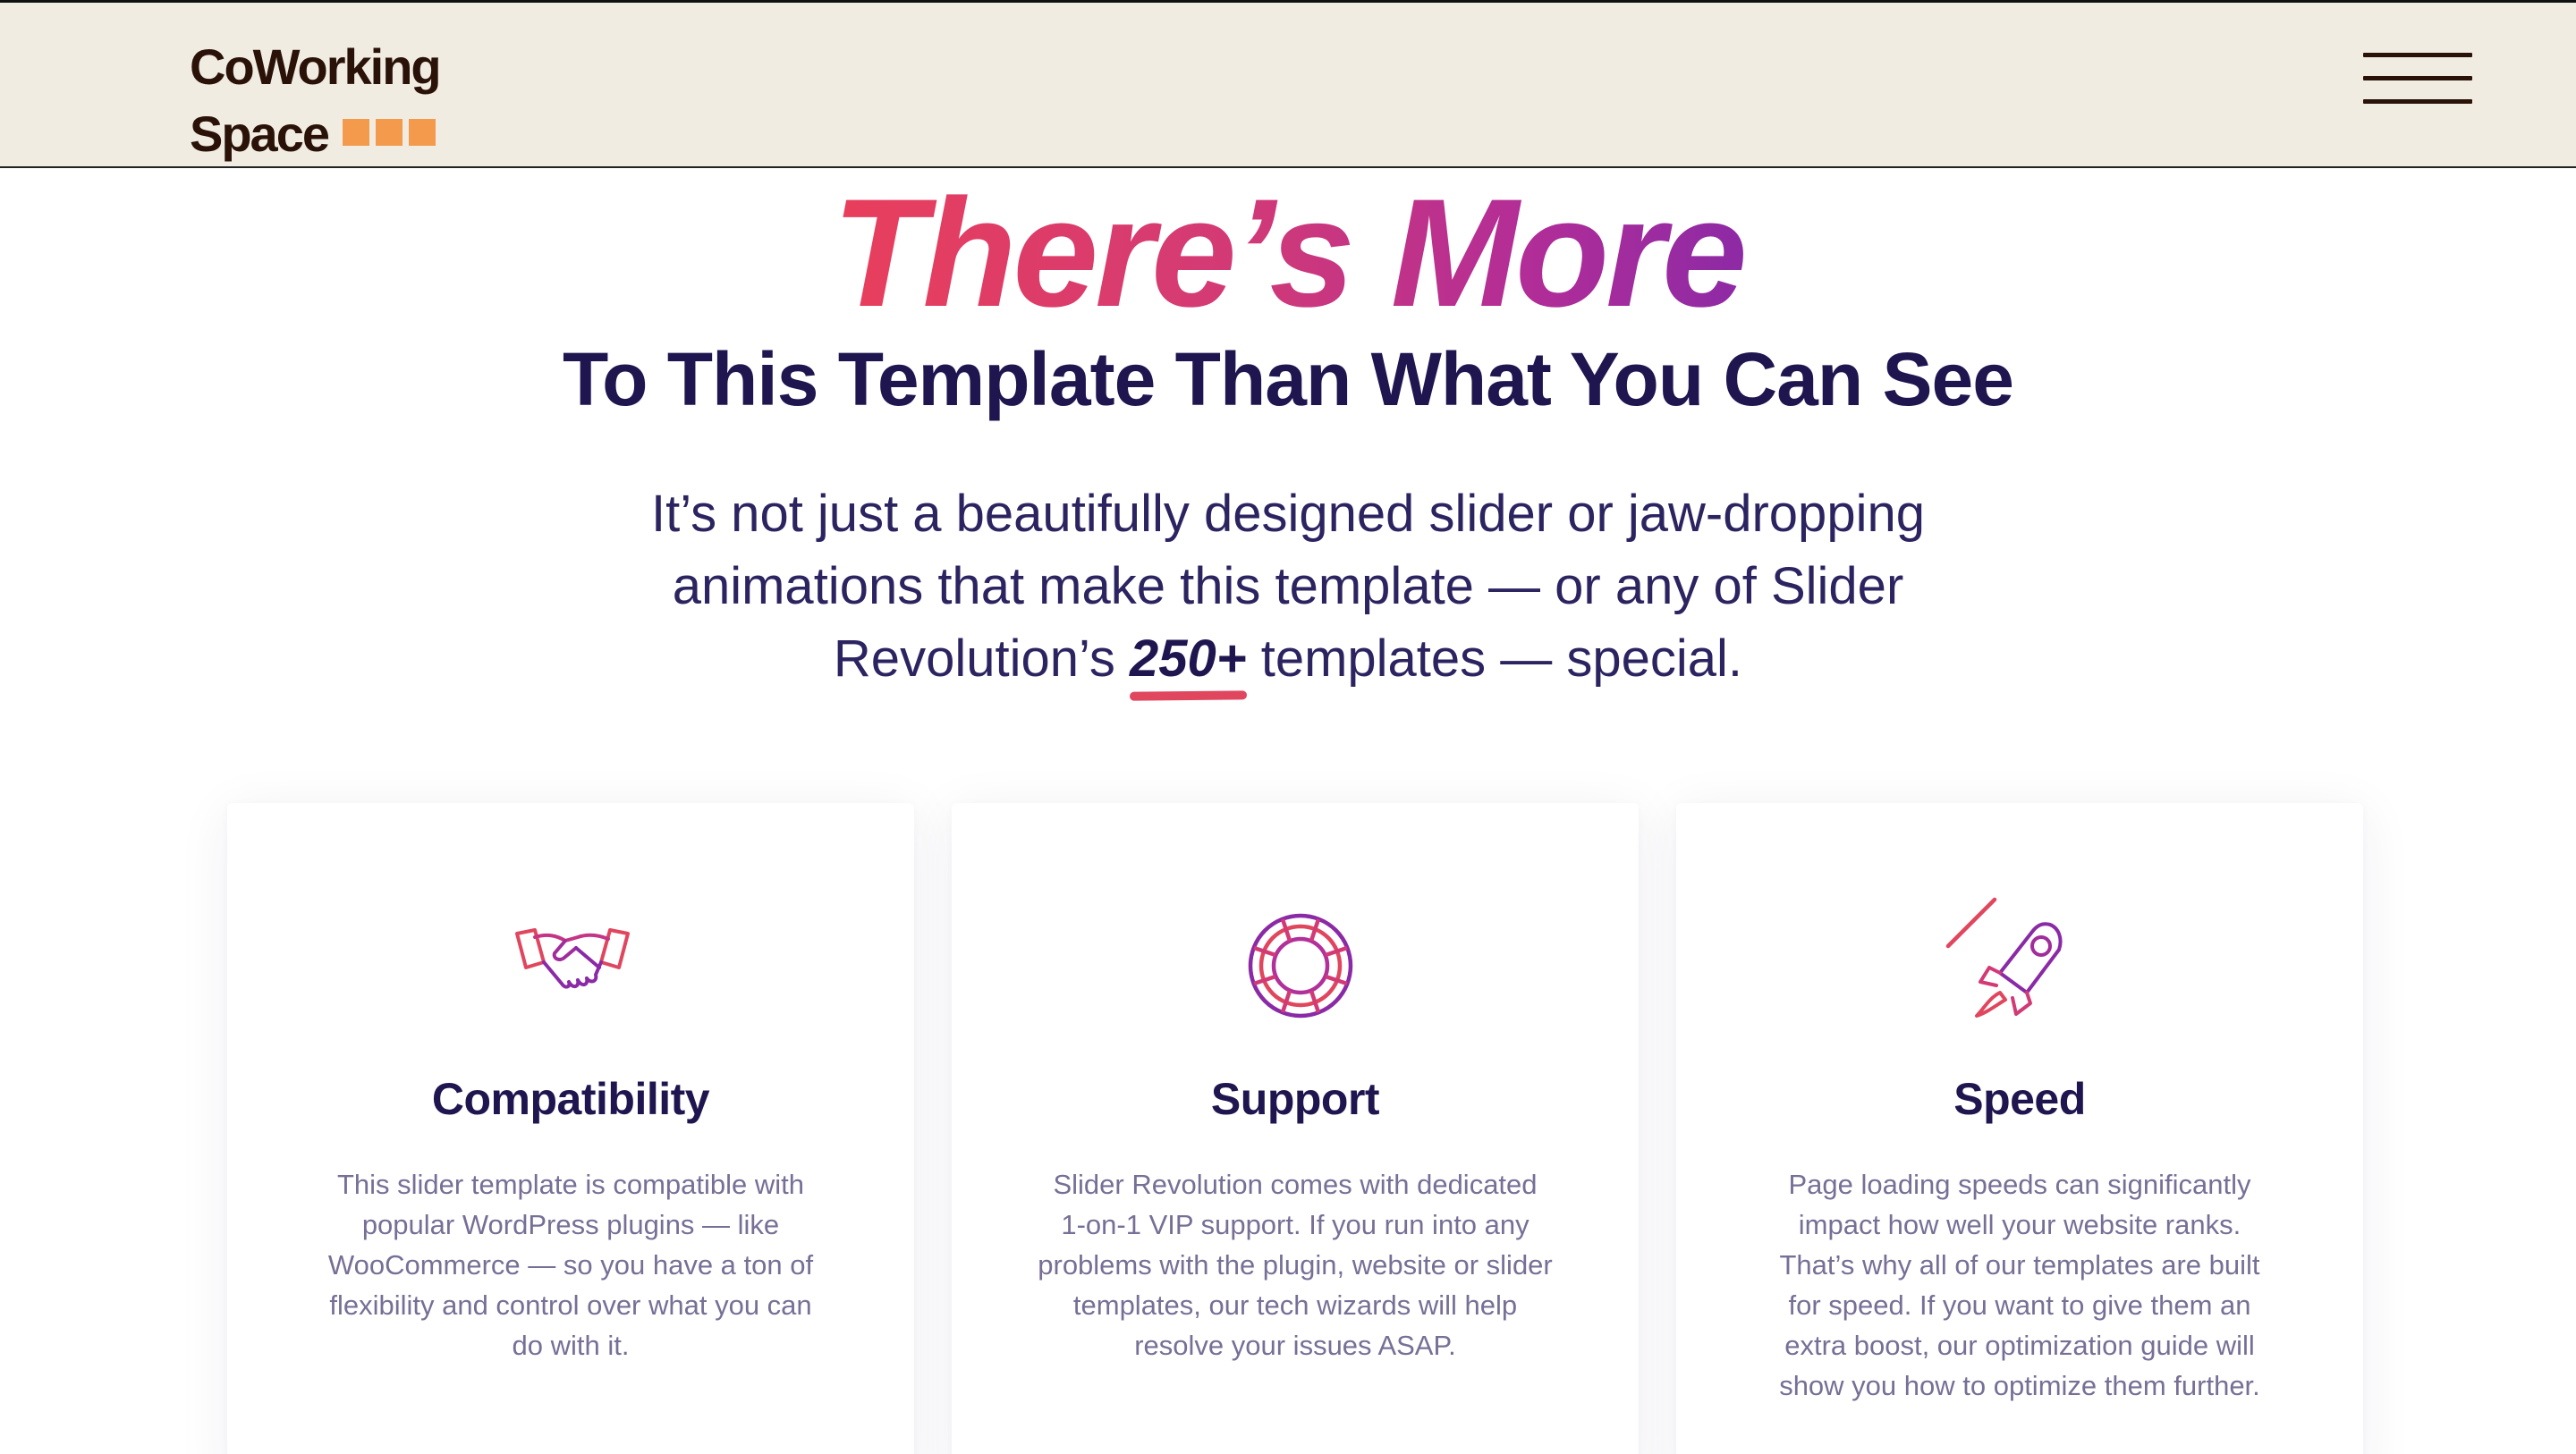 The width and height of the screenshot is (2576, 1454). I want to click on logo-text-line2: Space, so click(260, 134).